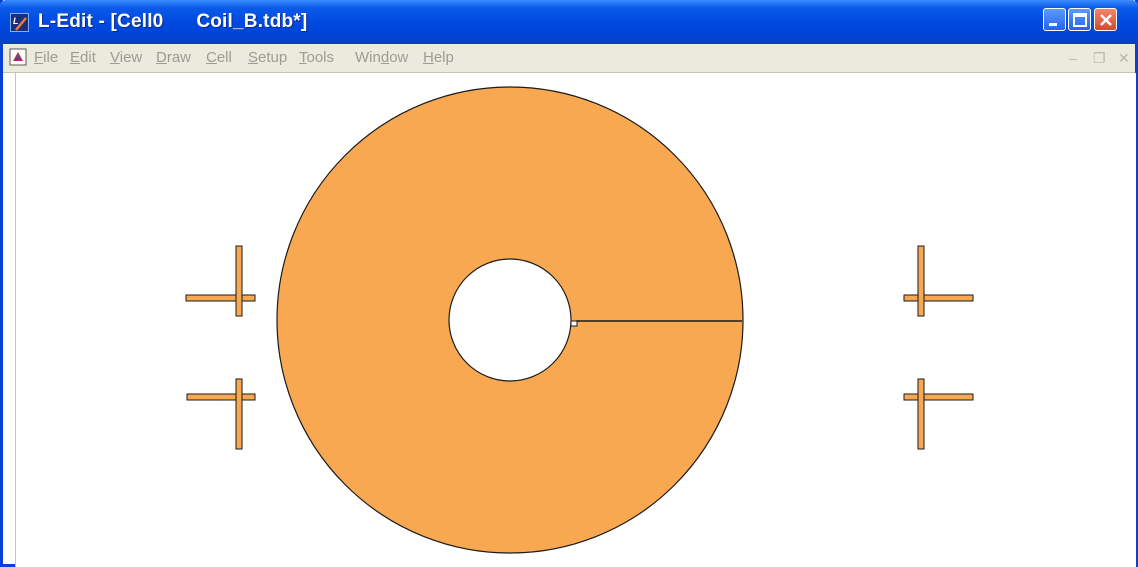 The width and height of the screenshot is (1138, 567). I want to click on menu-setup: Setup, so click(267, 58).